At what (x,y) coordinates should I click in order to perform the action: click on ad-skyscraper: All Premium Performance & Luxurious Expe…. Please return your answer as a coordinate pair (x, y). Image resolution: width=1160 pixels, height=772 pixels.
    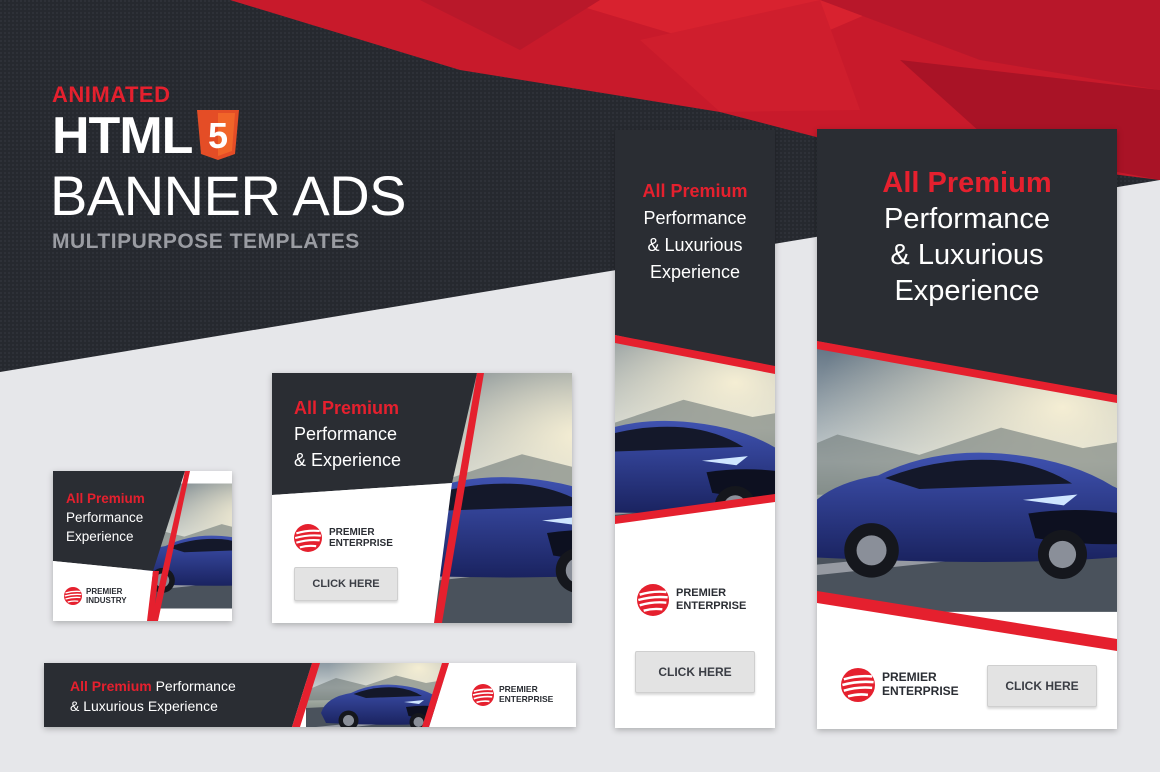
    Looking at the image, I should click on (695, 429).